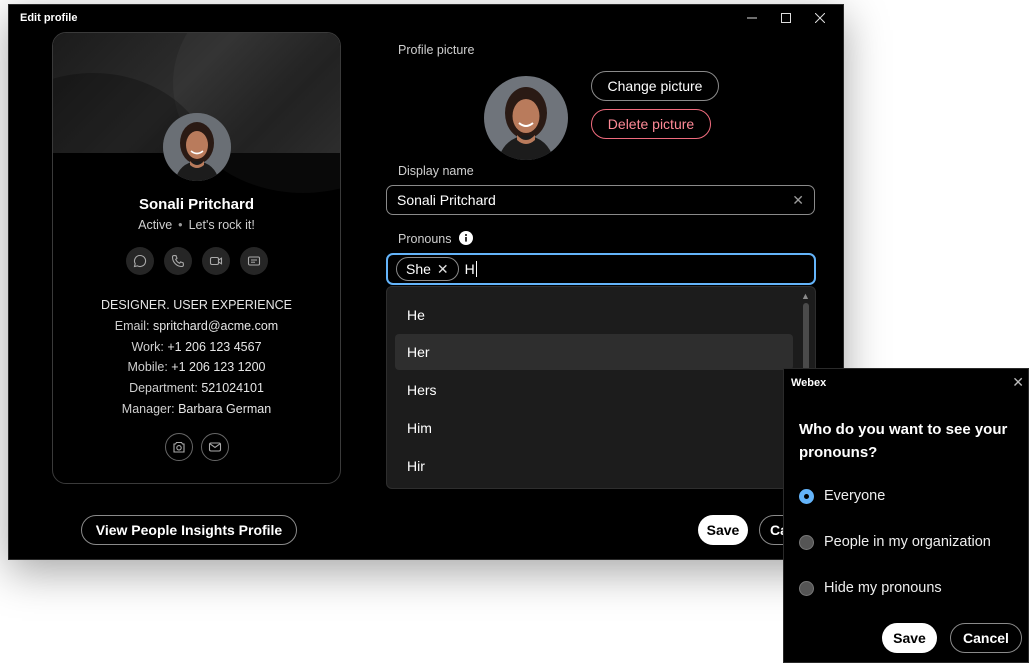 The height and width of the screenshot is (663, 1029). I want to click on clear-icon: ✕, so click(798, 200).